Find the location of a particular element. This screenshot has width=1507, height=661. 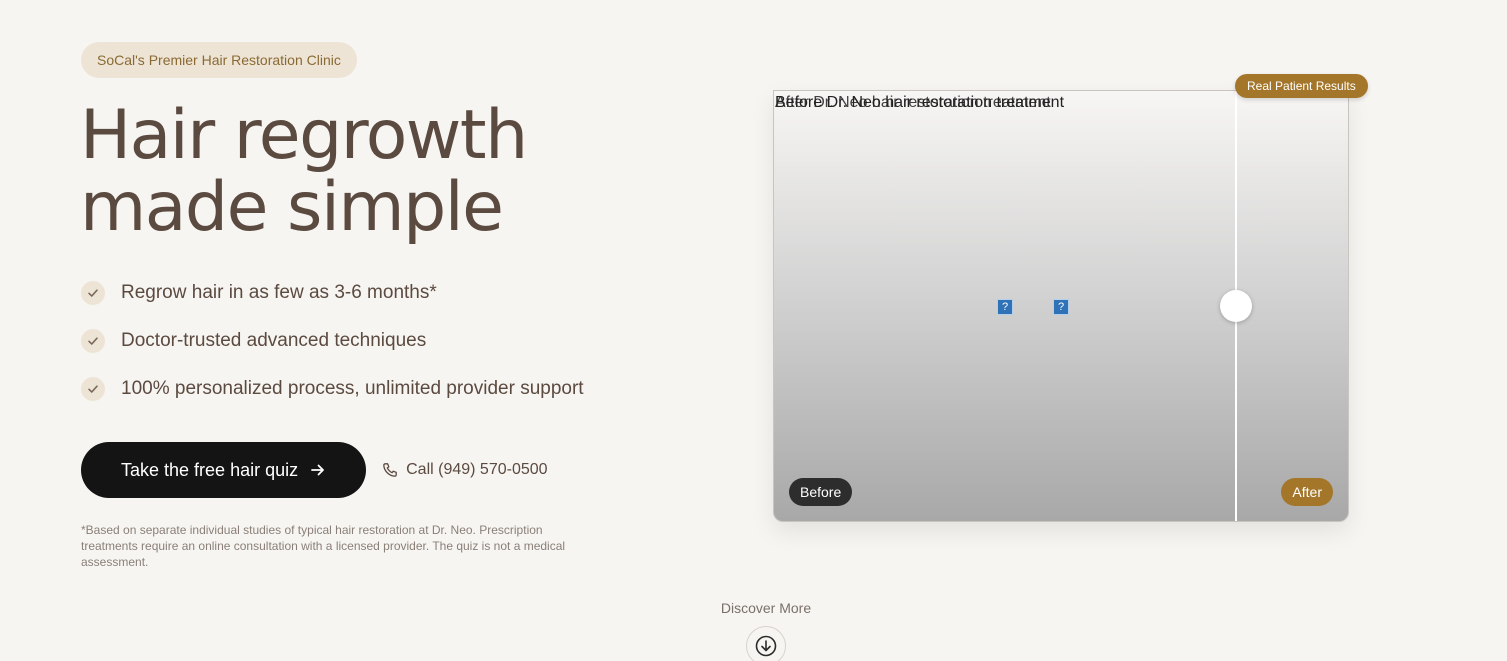

results-badge: Real Patient Results is located at coordinates (1301, 86).